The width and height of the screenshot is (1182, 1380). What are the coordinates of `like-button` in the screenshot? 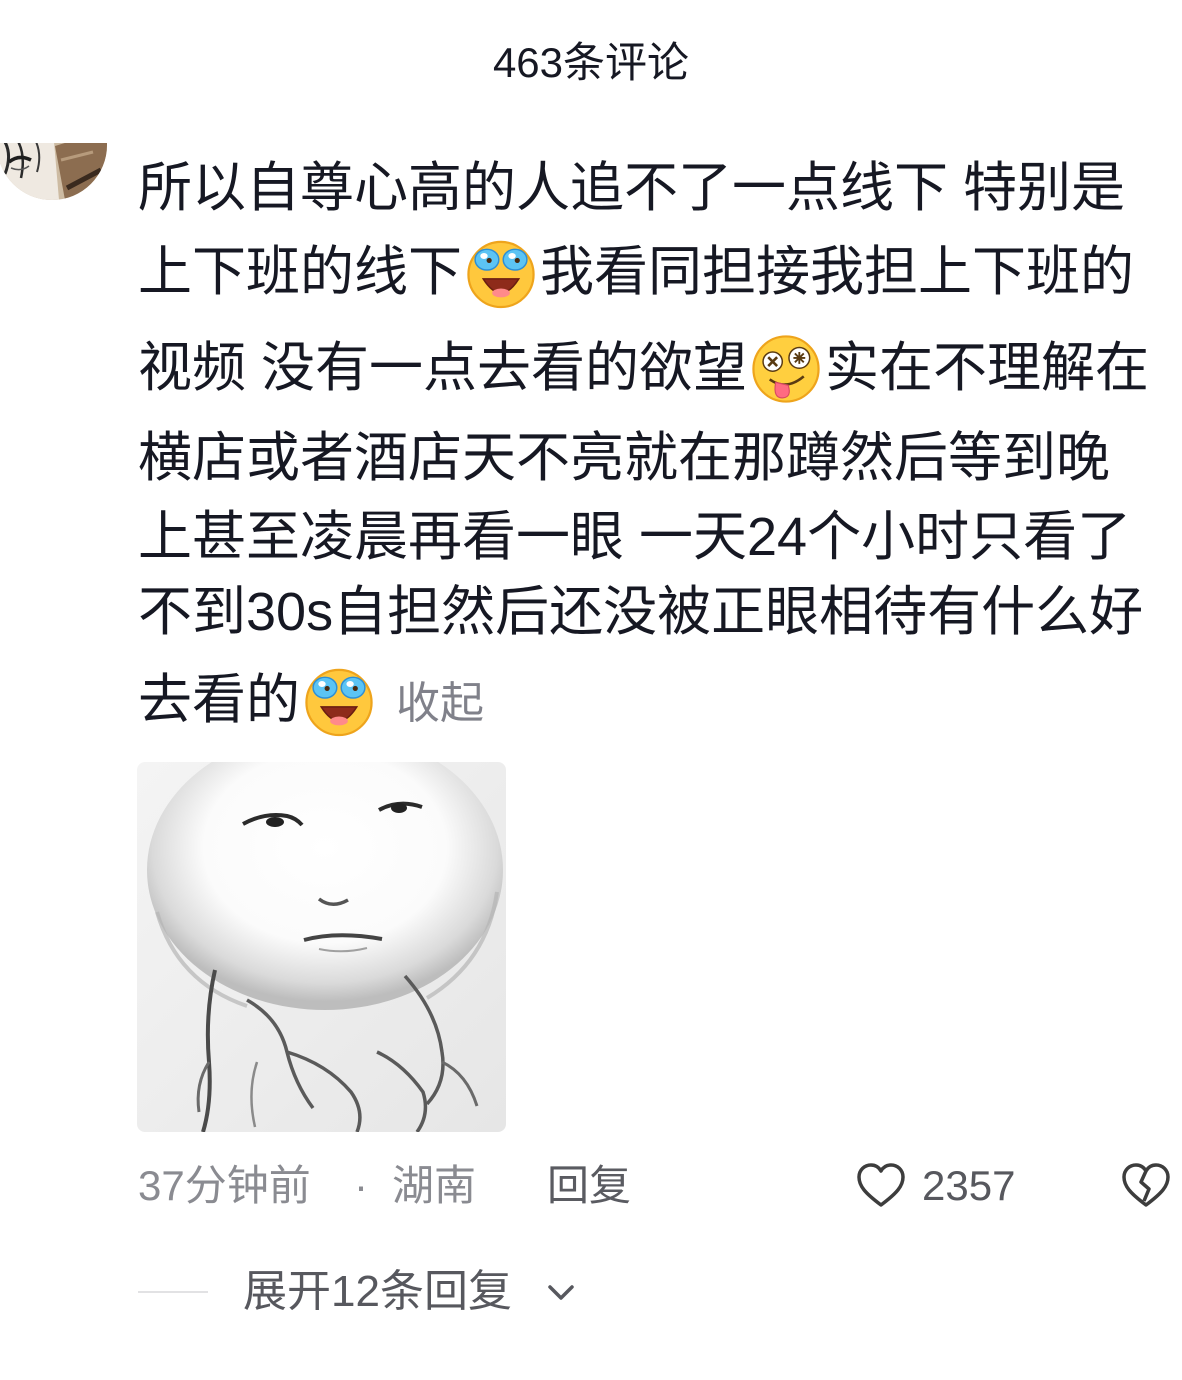 It's located at (881, 1186).